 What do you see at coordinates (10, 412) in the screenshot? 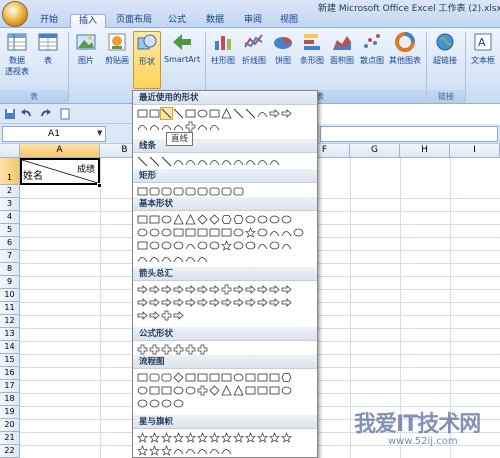
I see `row-header-19: 19` at bounding box center [10, 412].